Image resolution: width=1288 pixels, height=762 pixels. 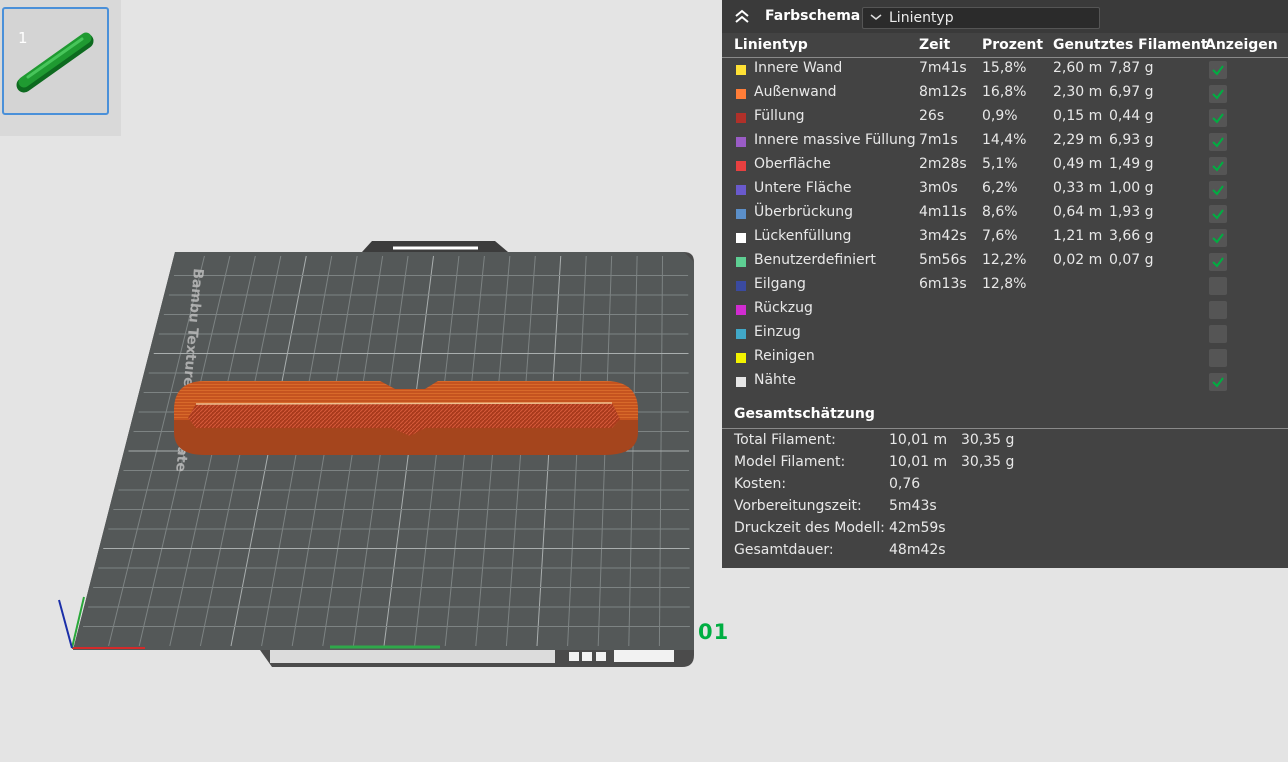 What do you see at coordinates (1131, 188) in the screenshot?
I see `line-type-grams: 1,00 g` at bounding box center [1131, 188].